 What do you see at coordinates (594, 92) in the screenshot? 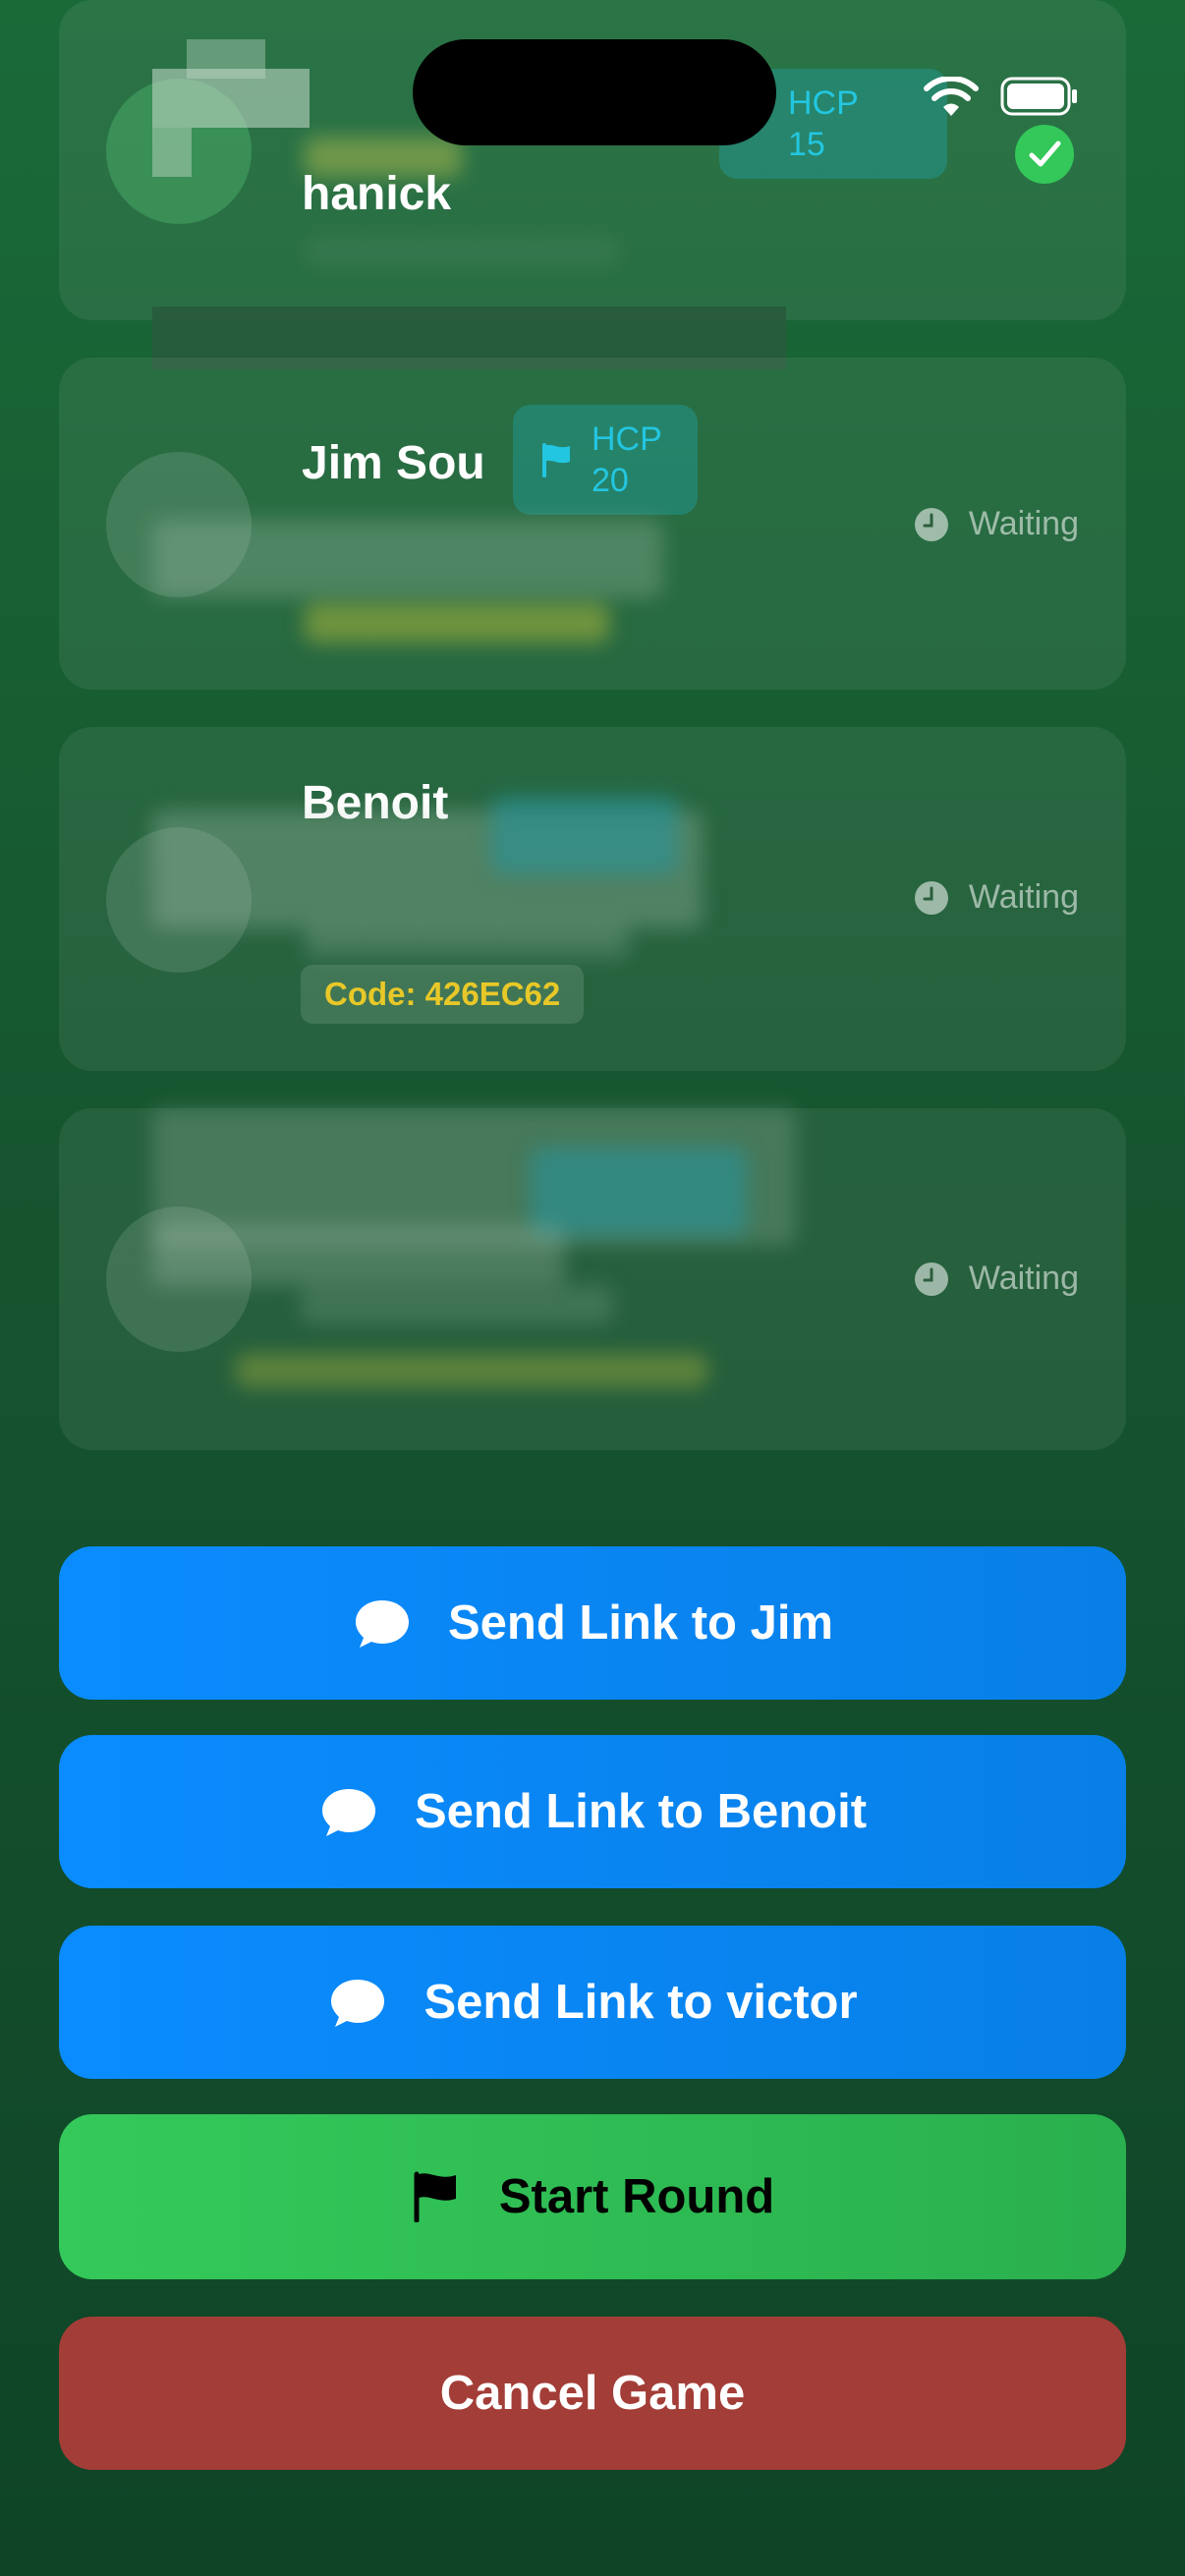
I see `dynamic-island` at bounding box center [594, 92].